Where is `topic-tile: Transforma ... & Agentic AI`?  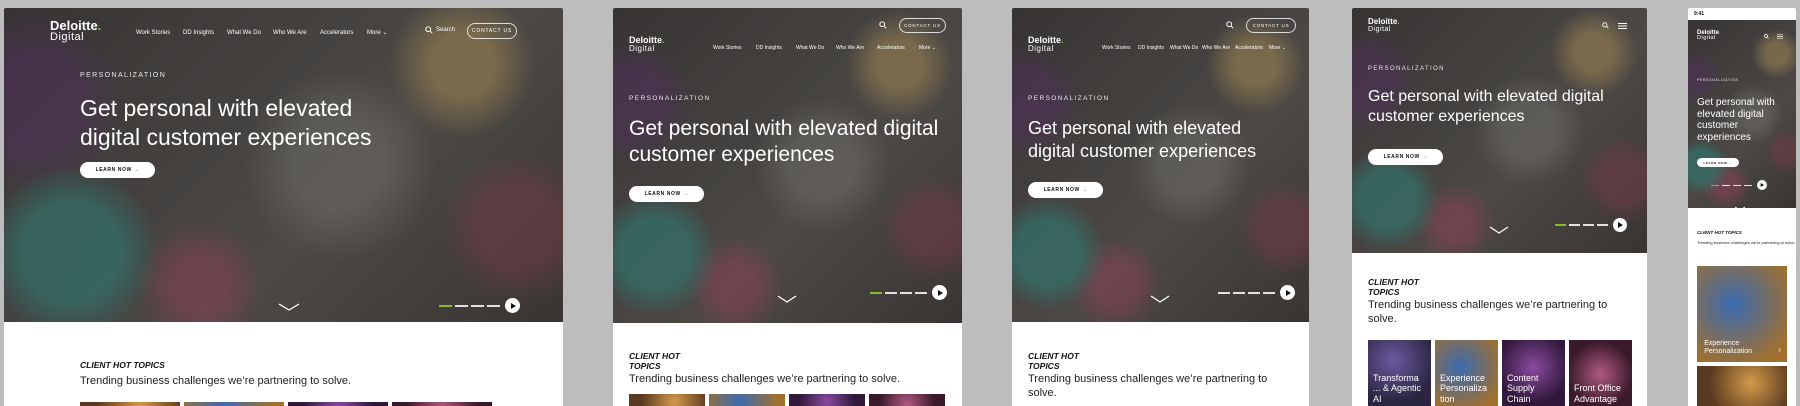 topic-tile: Transforma ... & Agentic AI is located at coordinates (1399, 373).